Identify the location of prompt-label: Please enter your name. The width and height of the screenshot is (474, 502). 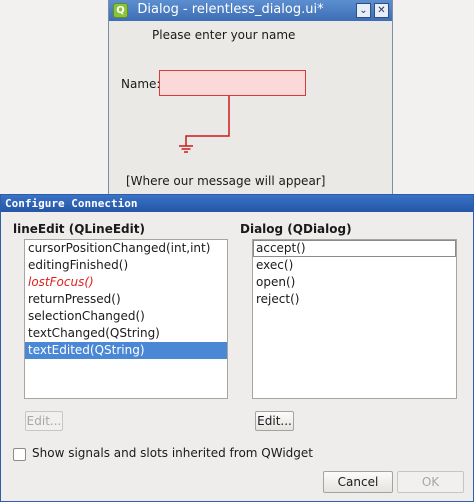
(224, 35).